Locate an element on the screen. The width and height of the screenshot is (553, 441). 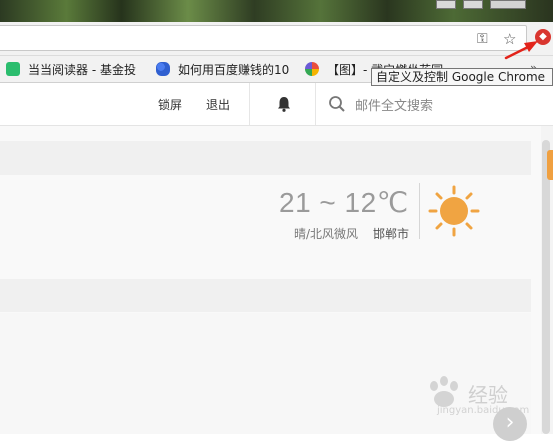
baidu-paw-icon is located at coordinates (163, 69).